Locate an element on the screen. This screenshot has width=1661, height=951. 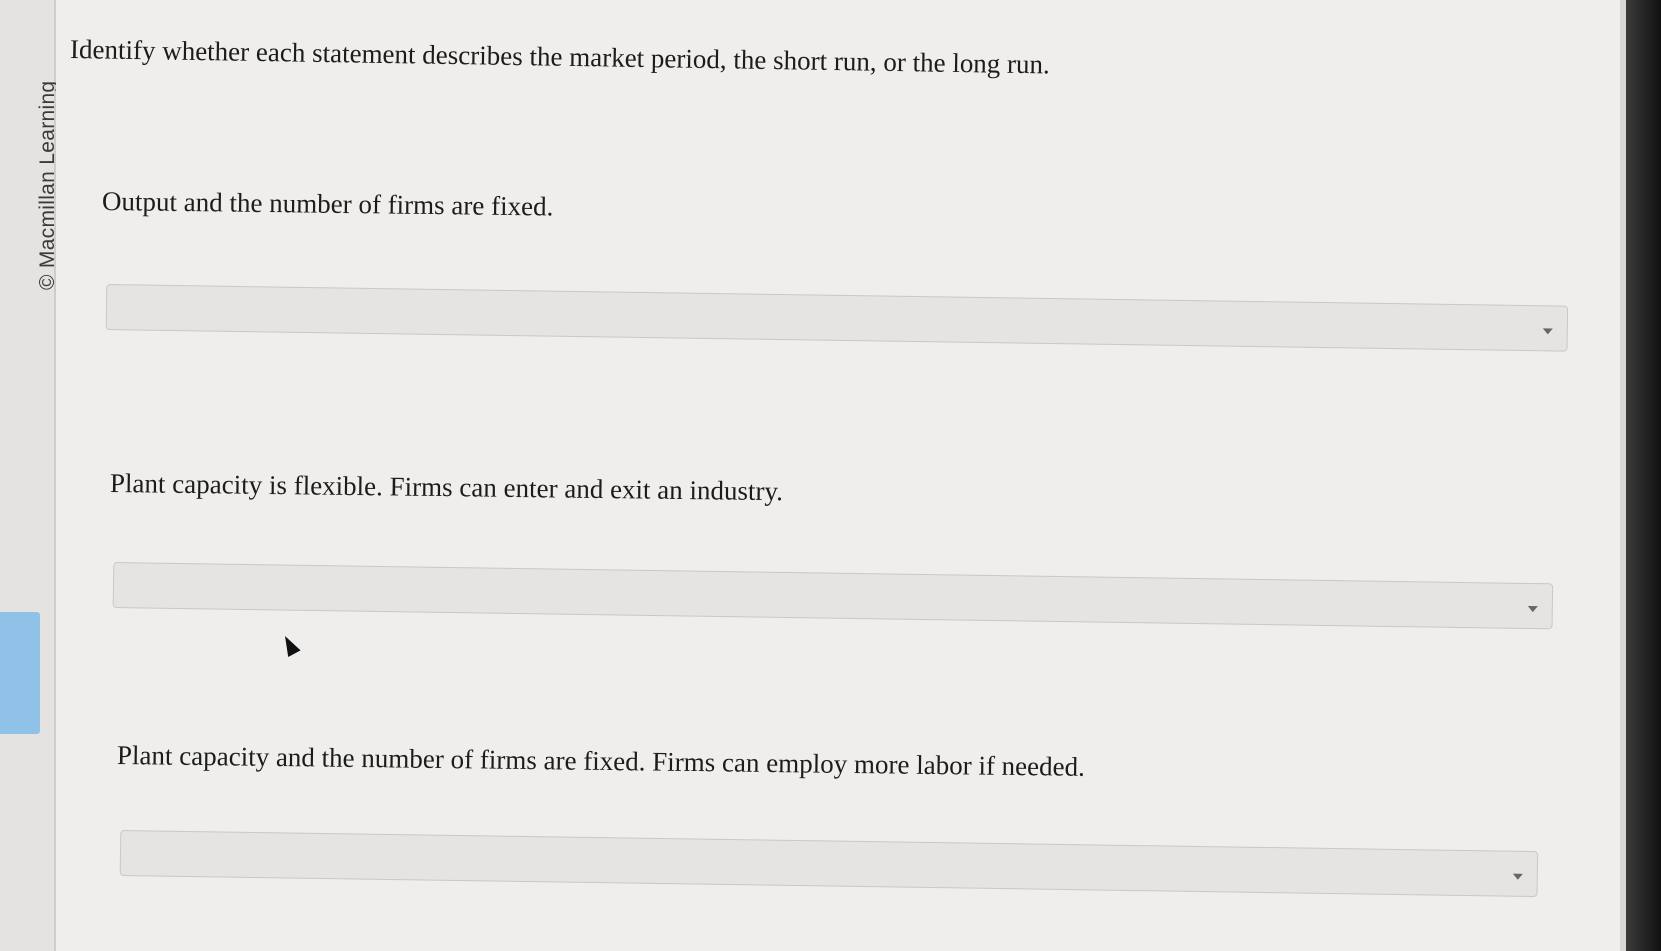
sidebar-tab is located at coordinates (20, 673).